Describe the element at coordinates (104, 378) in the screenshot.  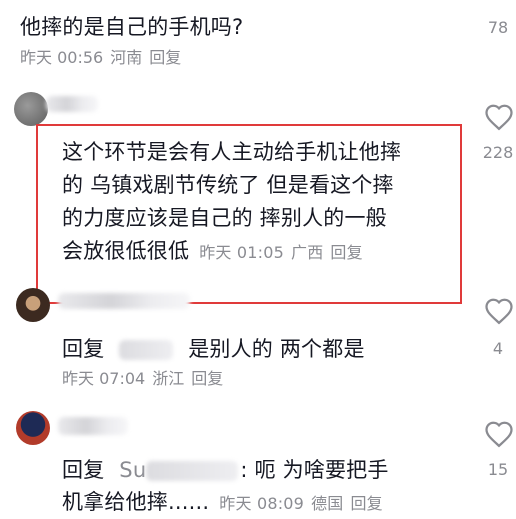
I see `comment-time: 昨天 07:04` at that location.